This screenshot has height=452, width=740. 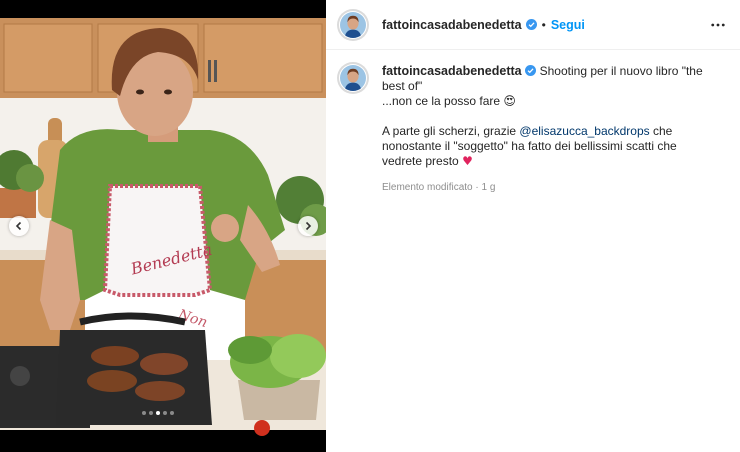 I want to click on caption-meta: Elemento modificato · 1 g, so click(x=439, y=187).